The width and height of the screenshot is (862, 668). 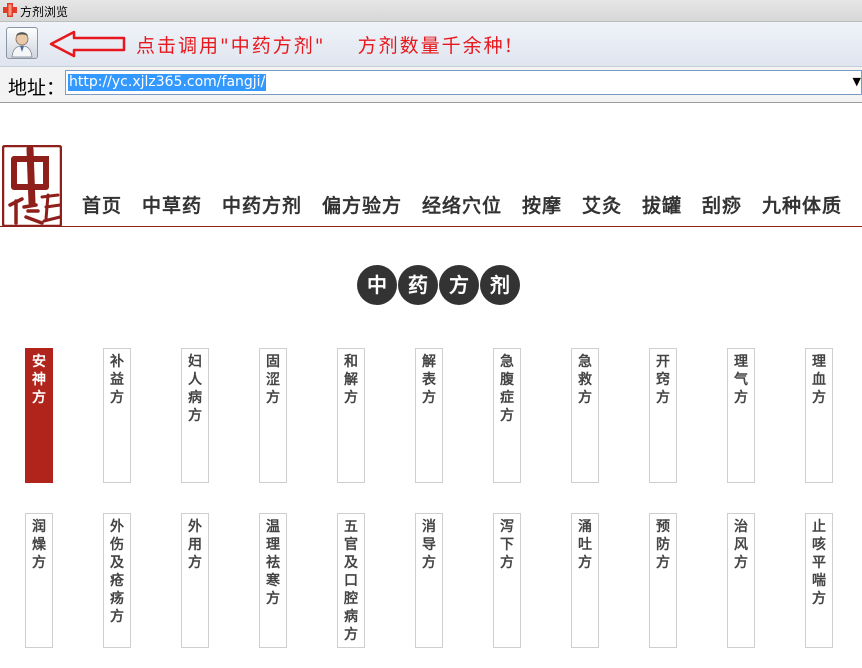 I want to click on toolbar: 点击调用"中药方剂" 方剂数量千余种!, so click(x=431, y=44).